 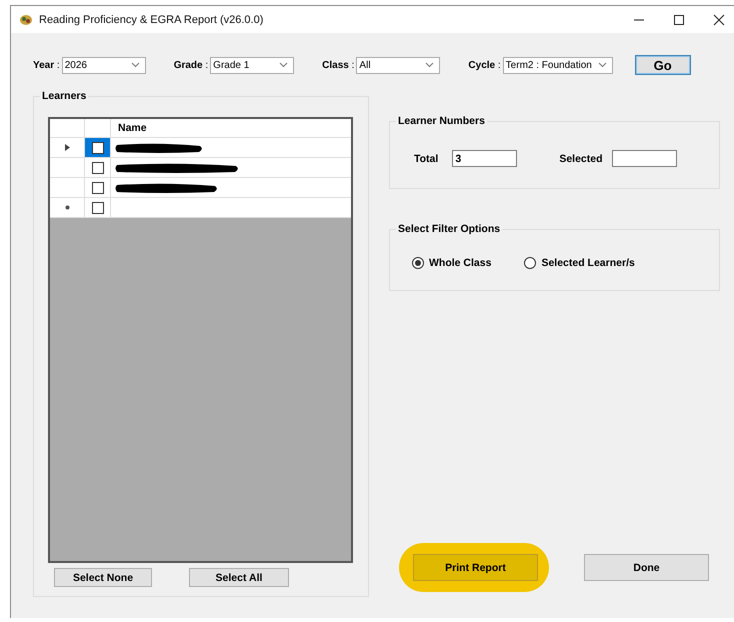 What do you see at coordinates (104, 65) in the screenshot?
I see `dropdown: 2026` at bounding box center [104, 65].